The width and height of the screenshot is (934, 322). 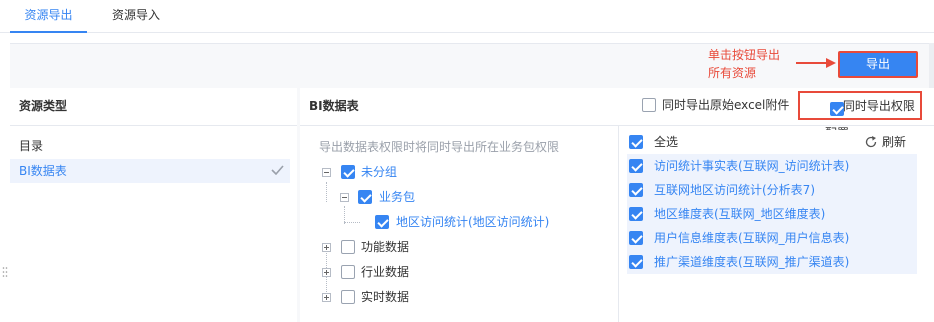 What do you see at coordinates (726, 105) in the screenshot?
I see `export-excel-label: 同时导出原始excel附件` at bounding box center [726, 105].